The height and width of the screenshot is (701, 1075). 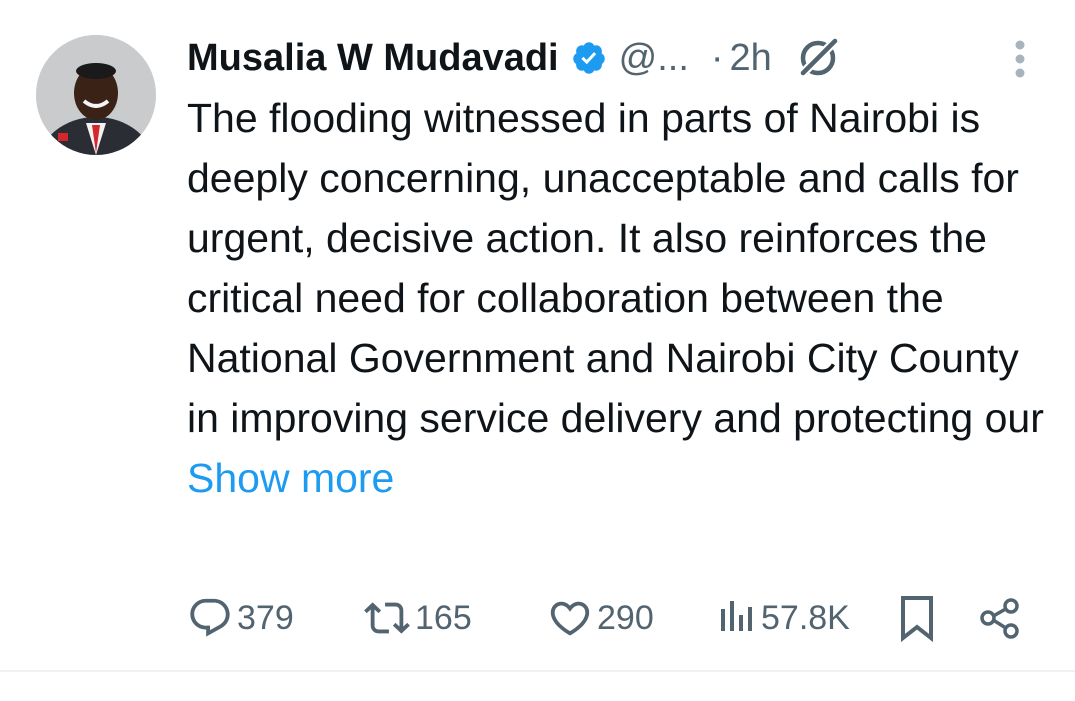 I want to click on repost-count: 165, so click(x=443, y=617).